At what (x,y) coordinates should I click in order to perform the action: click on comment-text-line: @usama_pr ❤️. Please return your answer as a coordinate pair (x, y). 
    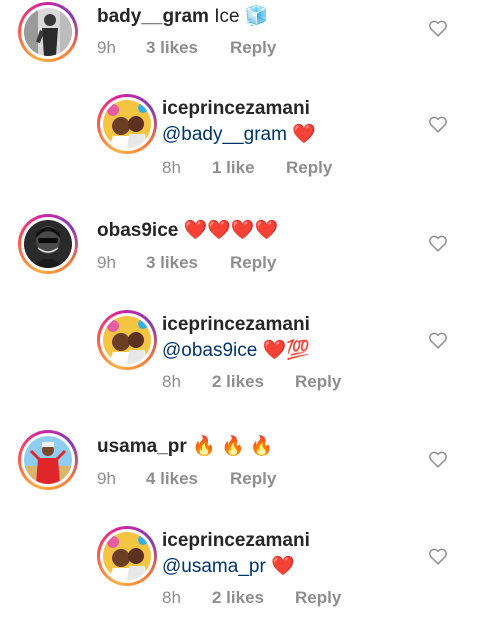
    Looking at the image, I should click on (228, 567).